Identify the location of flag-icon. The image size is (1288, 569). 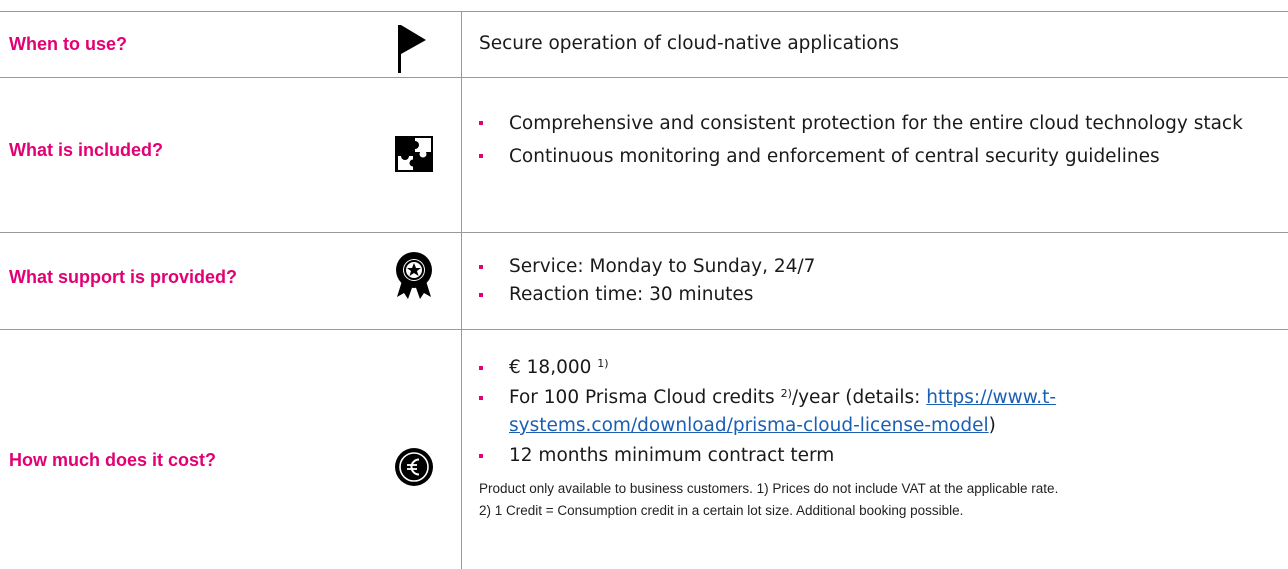
(412, 51).